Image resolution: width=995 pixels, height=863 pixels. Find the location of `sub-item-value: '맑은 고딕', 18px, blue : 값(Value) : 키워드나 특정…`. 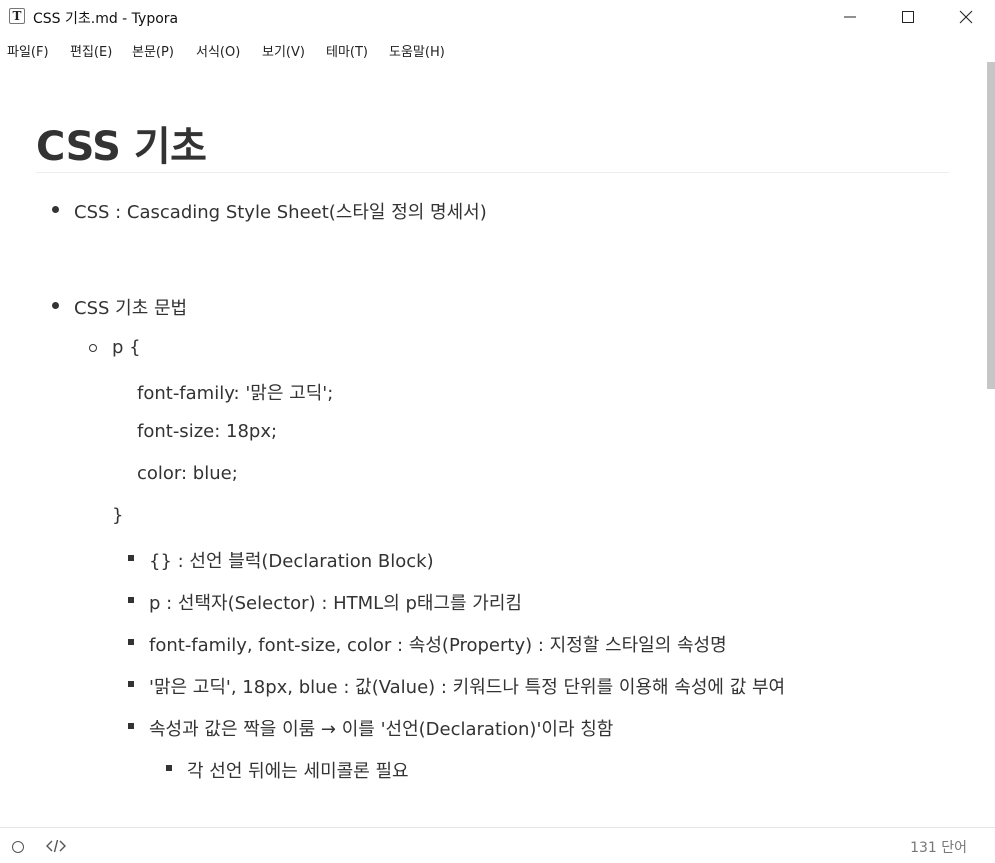

sub-item-value: '맑은 고딕', 18px, blue : 값(Value) : 키워드나 특정… is located at coordinates (467, 686).